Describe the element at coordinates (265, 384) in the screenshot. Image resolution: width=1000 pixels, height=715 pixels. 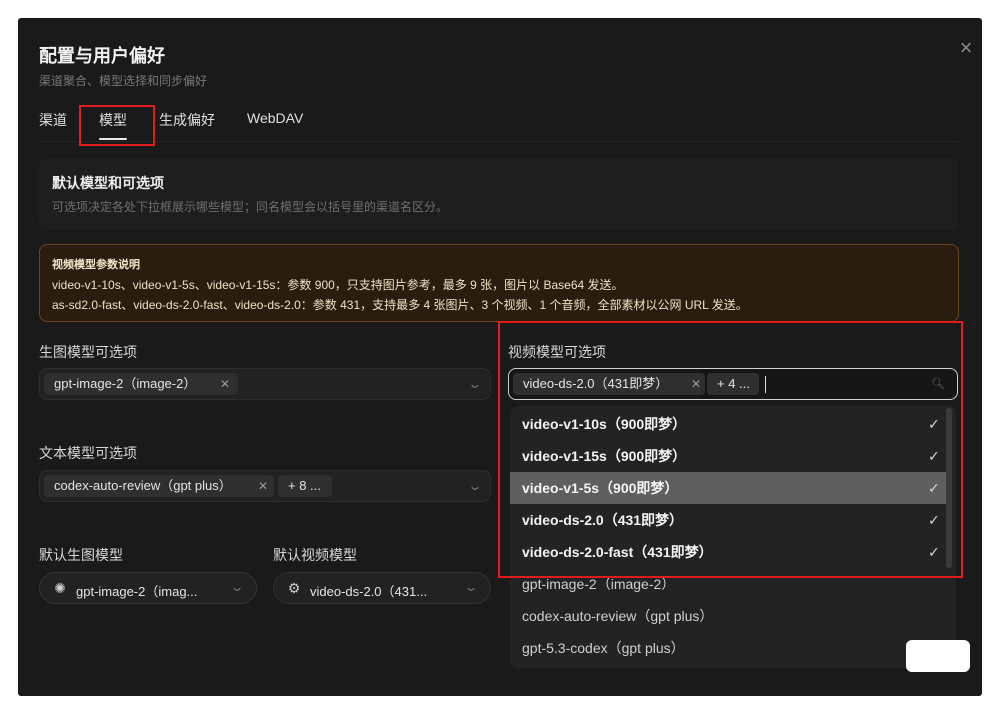
I see `image-models-field: gpt-image-2（image-2） ✕ ⌄` at that location.